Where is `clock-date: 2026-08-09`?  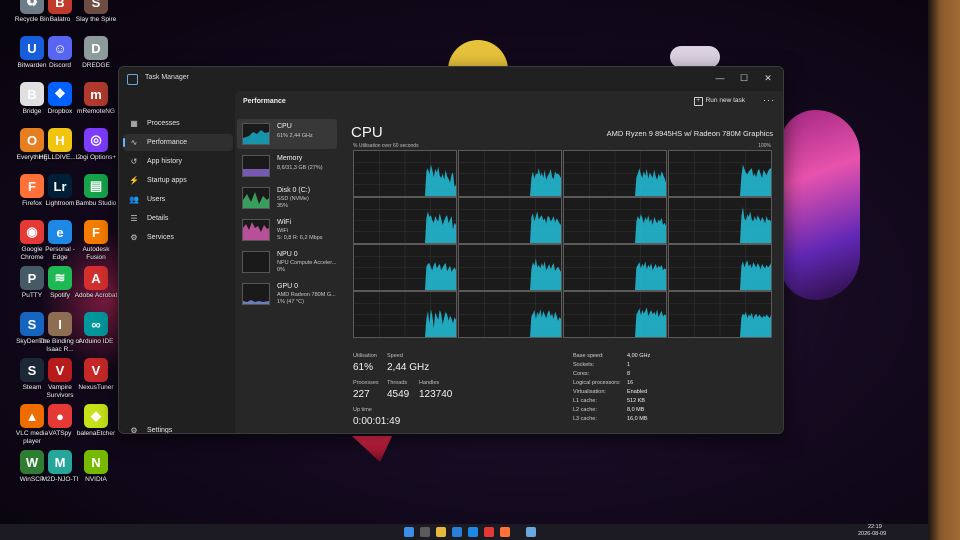 clock-date: 2026-08-09 is located at coordinates (872, 534).